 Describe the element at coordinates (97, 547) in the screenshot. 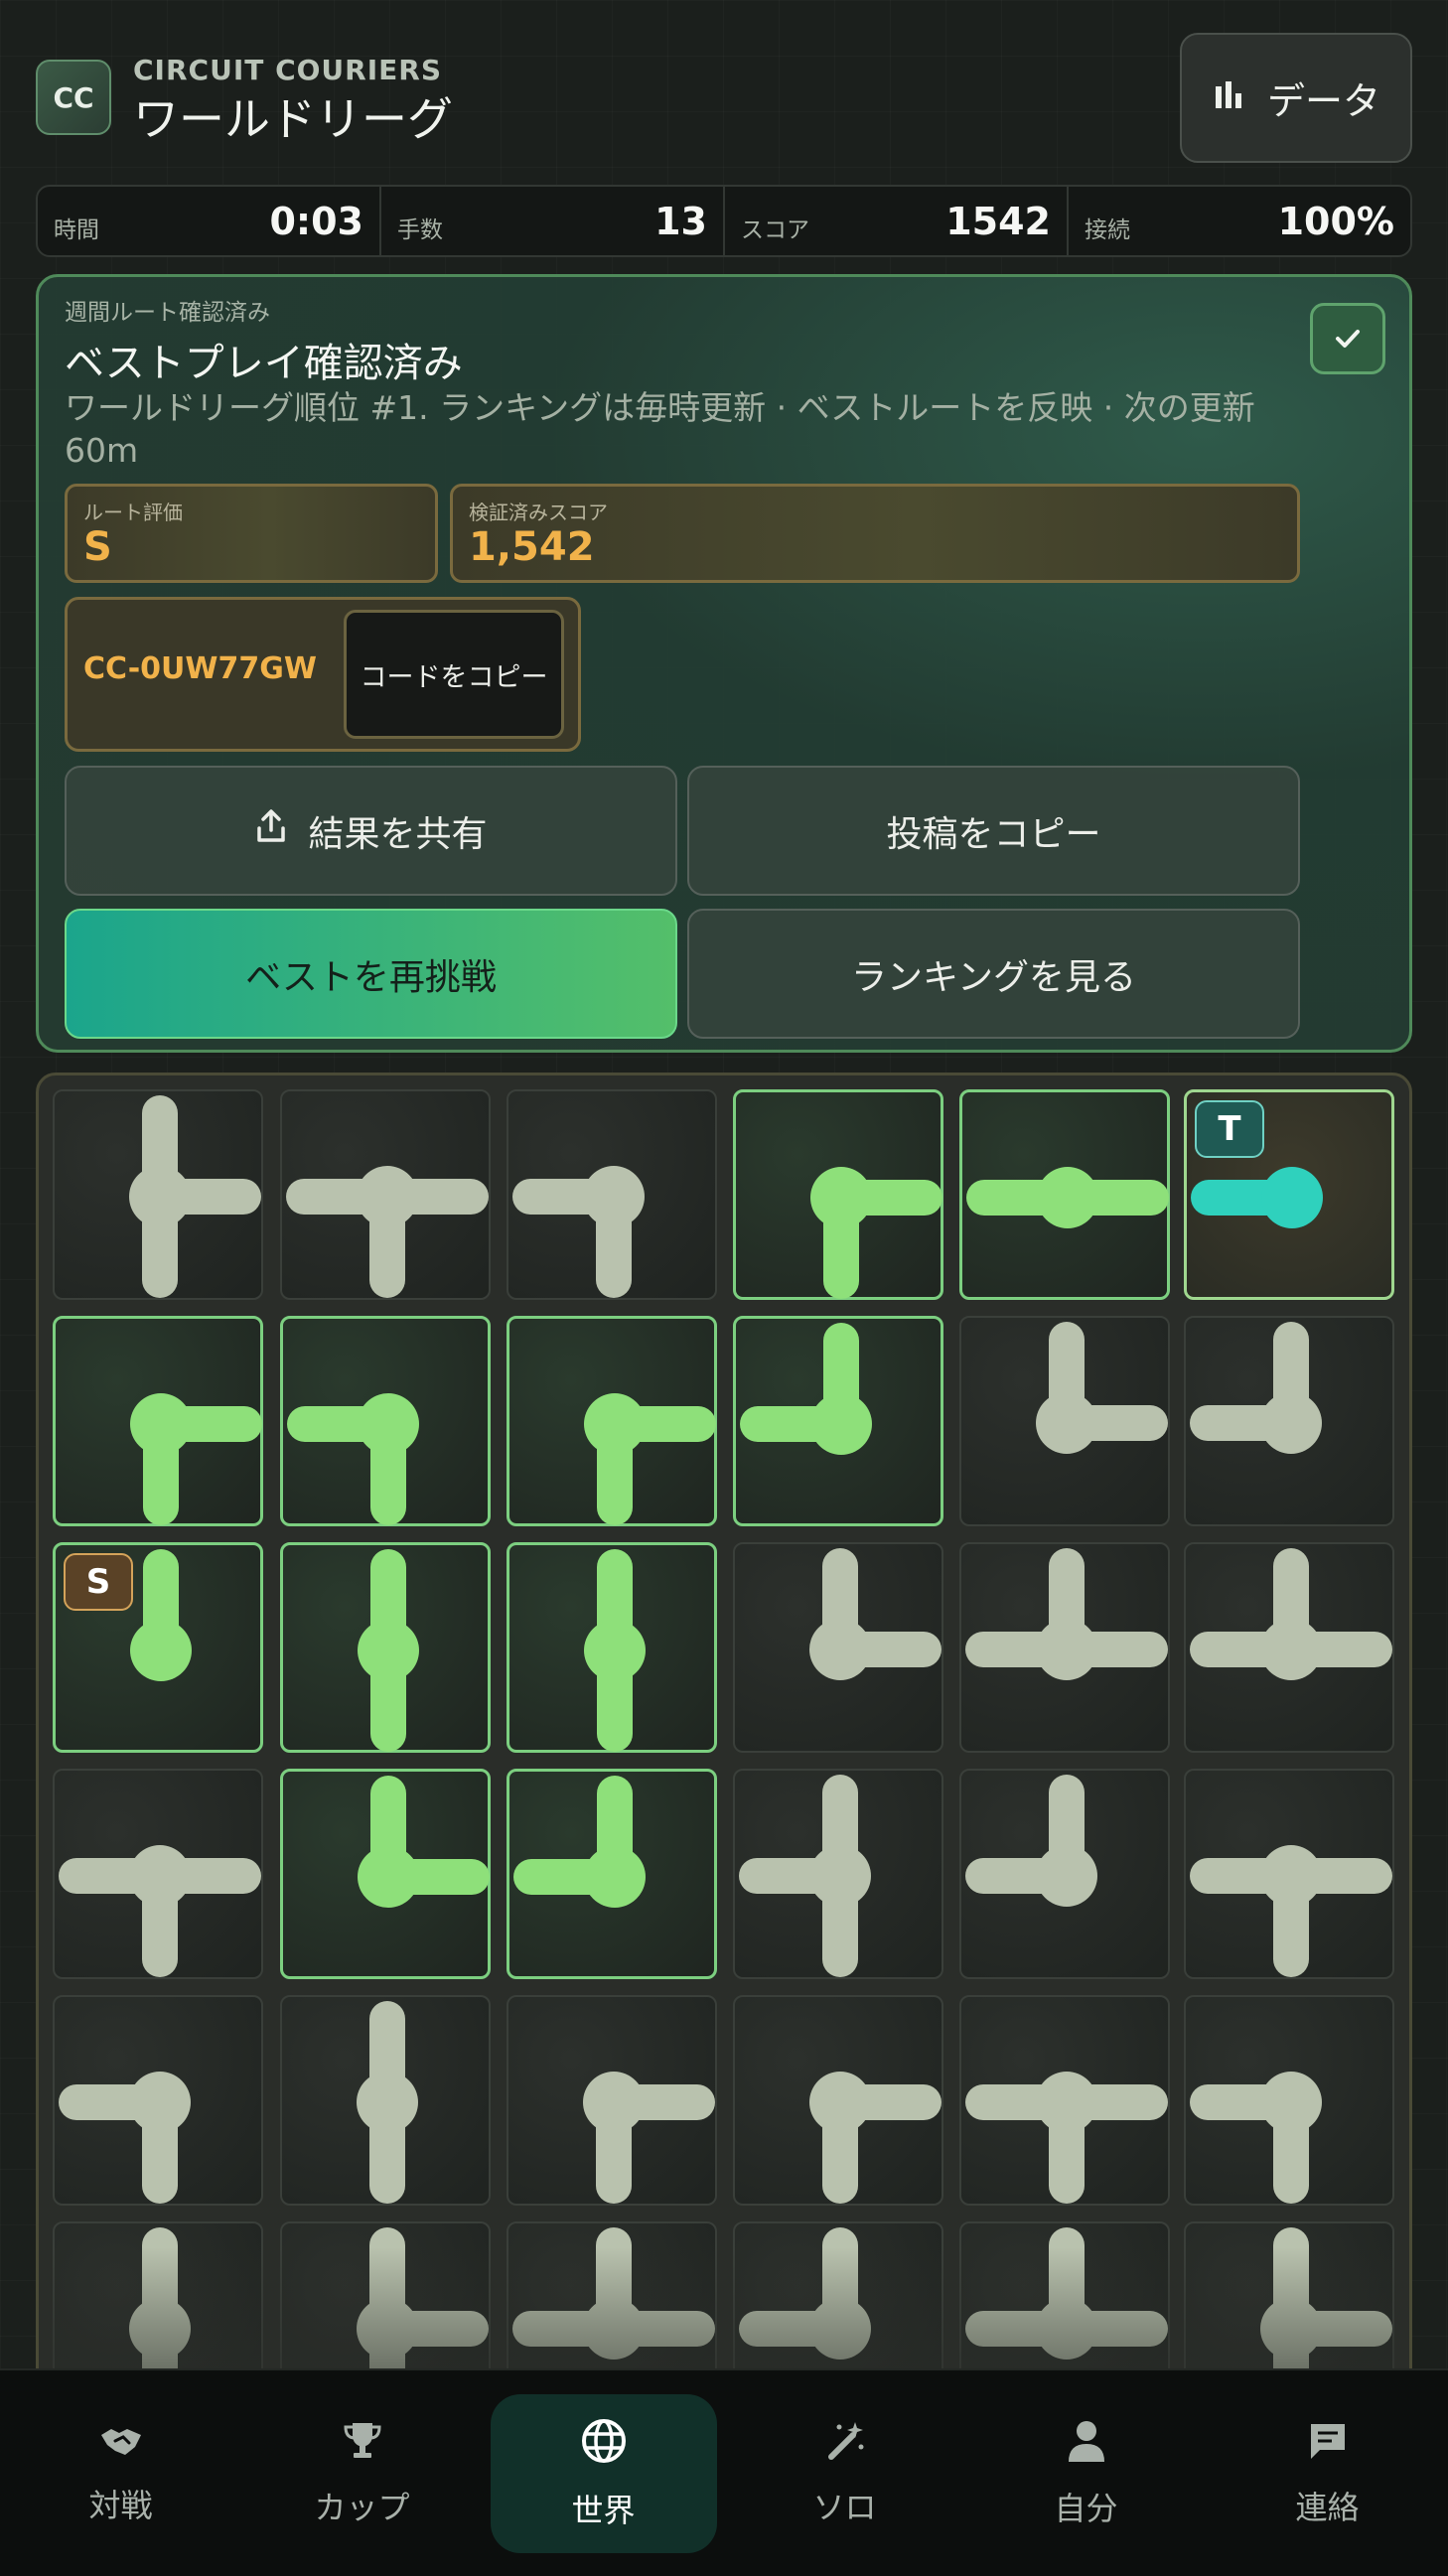

I see `route-rating-value: S` at that location.